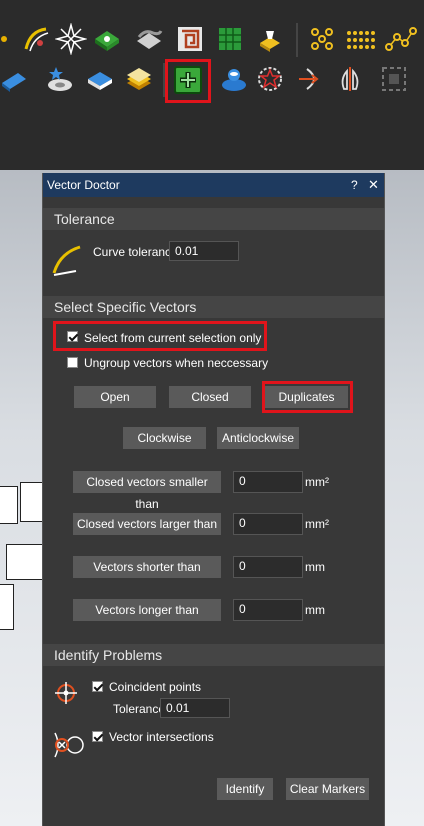  Describe the element at coordinates (394, 79) in the screenshot. I see `dashed-box-icon` at that location.